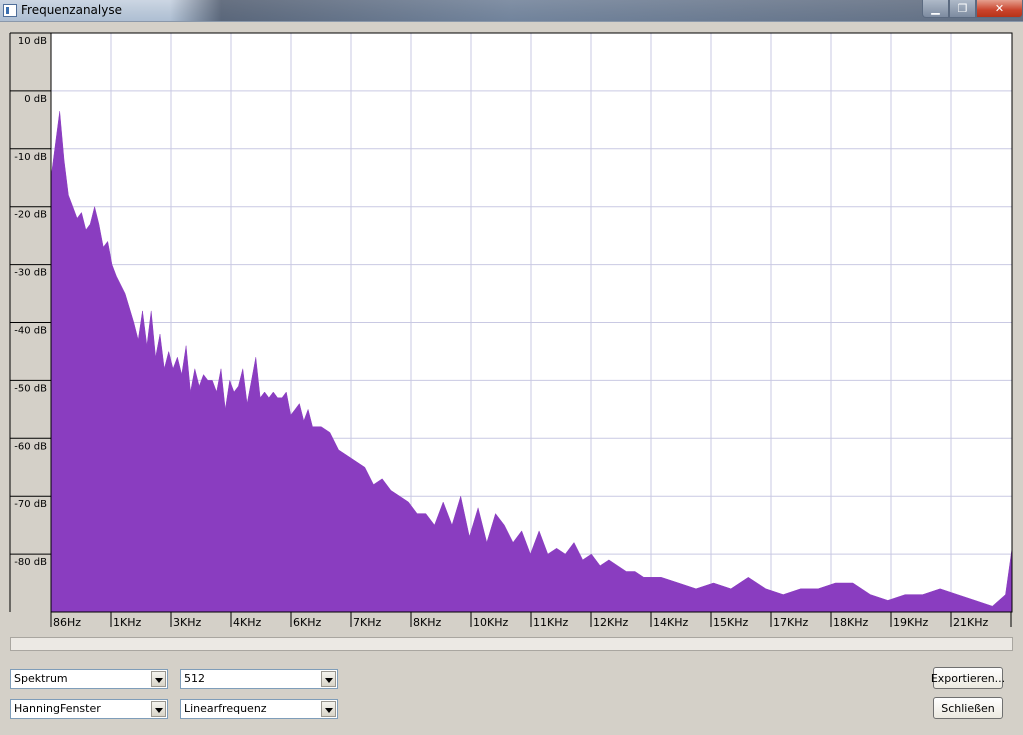  I want to click on x-tick-label: 6KHz, so click(307, 622).